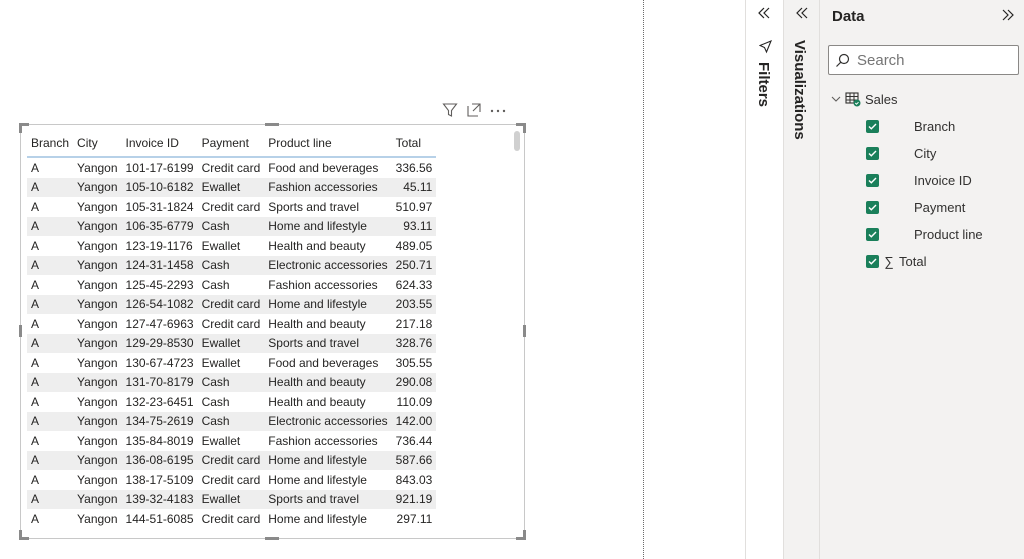 Image resolution: width=1024 pixels, height=559 pixels. Describe the element at coordinates (159, 499) in the screenshot. I see `cell-invoice-id: 139-32-4183` at that location.